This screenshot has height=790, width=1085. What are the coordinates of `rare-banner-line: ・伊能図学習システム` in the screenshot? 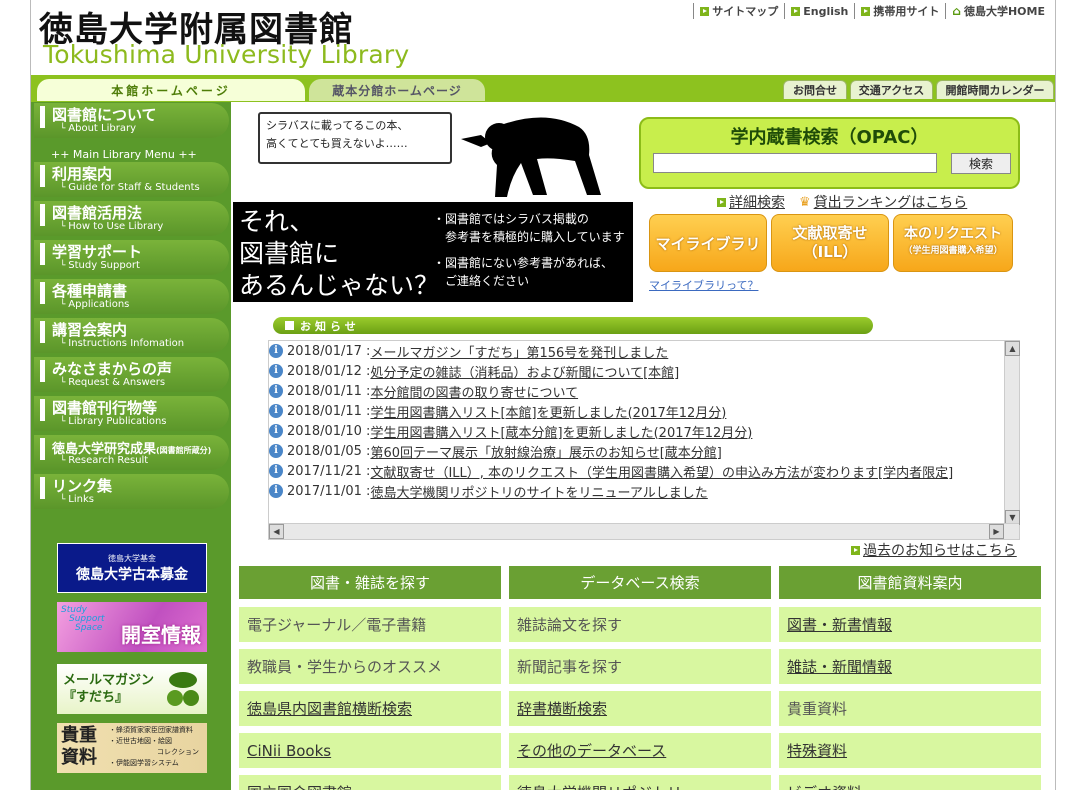 It's located at (144, 763).